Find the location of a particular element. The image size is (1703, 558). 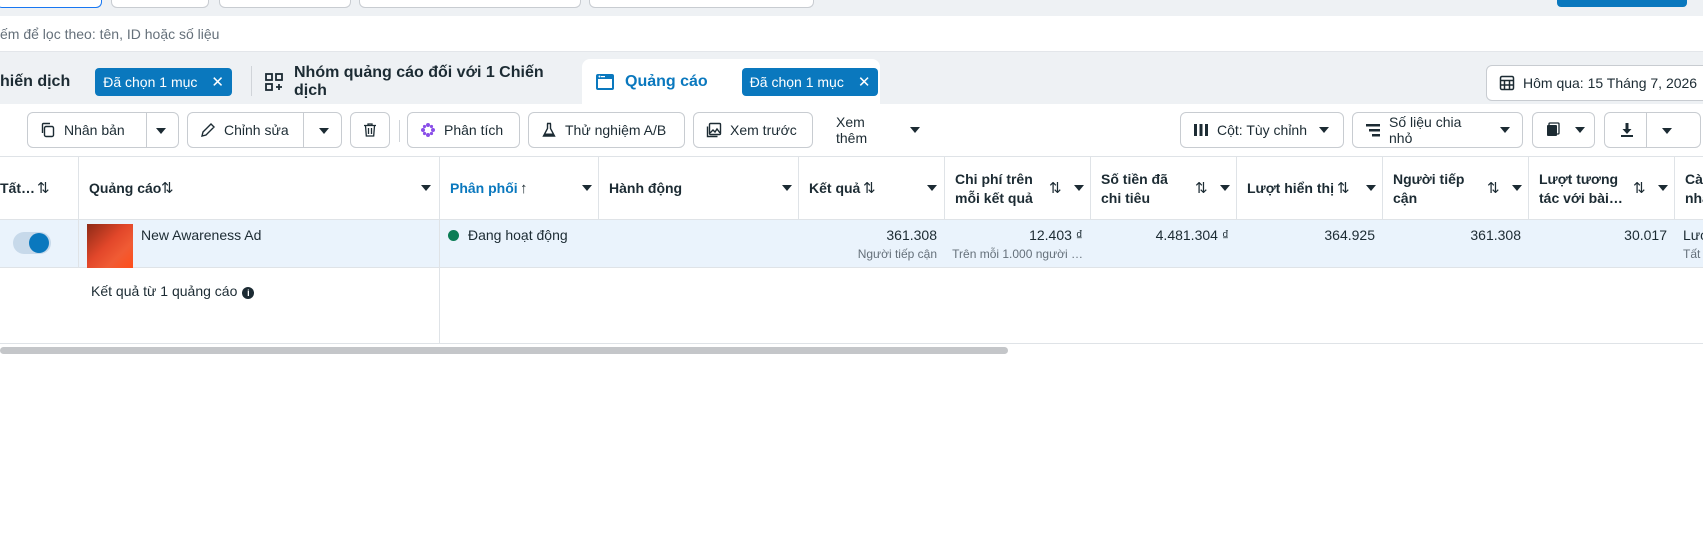

column-header-cost-per-result: Chi phí trên mỗi kết quả ⇅ is located at coordinates (1018, 188).